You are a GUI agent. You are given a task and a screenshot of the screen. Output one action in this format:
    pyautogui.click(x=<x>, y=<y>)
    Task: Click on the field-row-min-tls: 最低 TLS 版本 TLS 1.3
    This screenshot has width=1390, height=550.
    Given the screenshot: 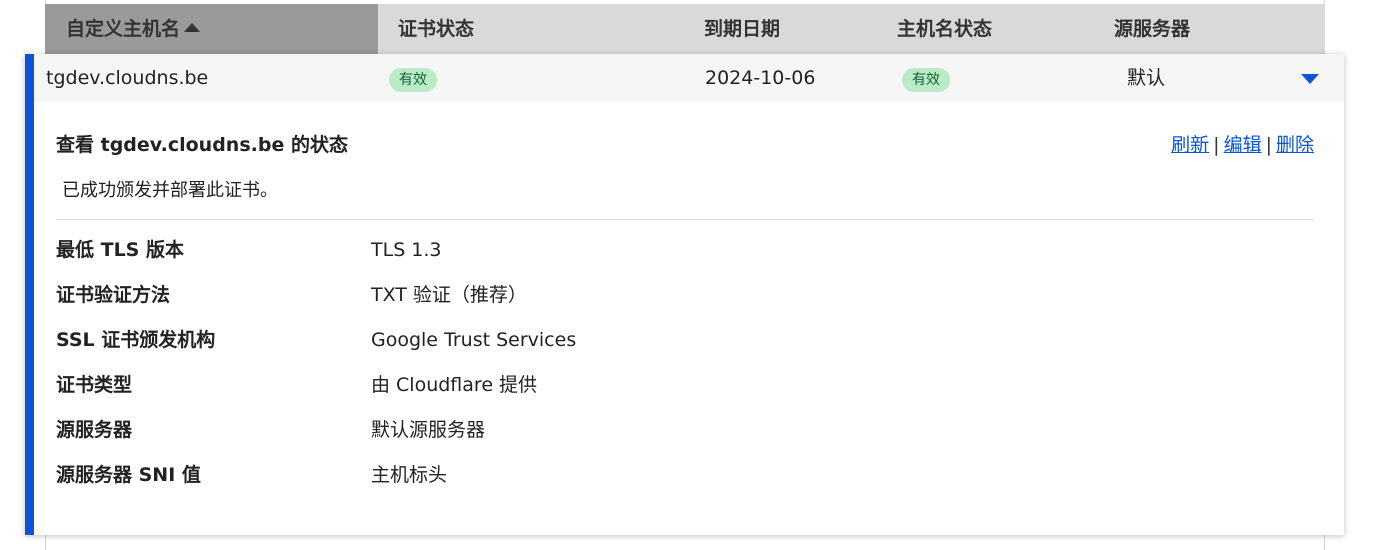 What is the action you would take?
    pyautogui.click(x=656, y=250)
    